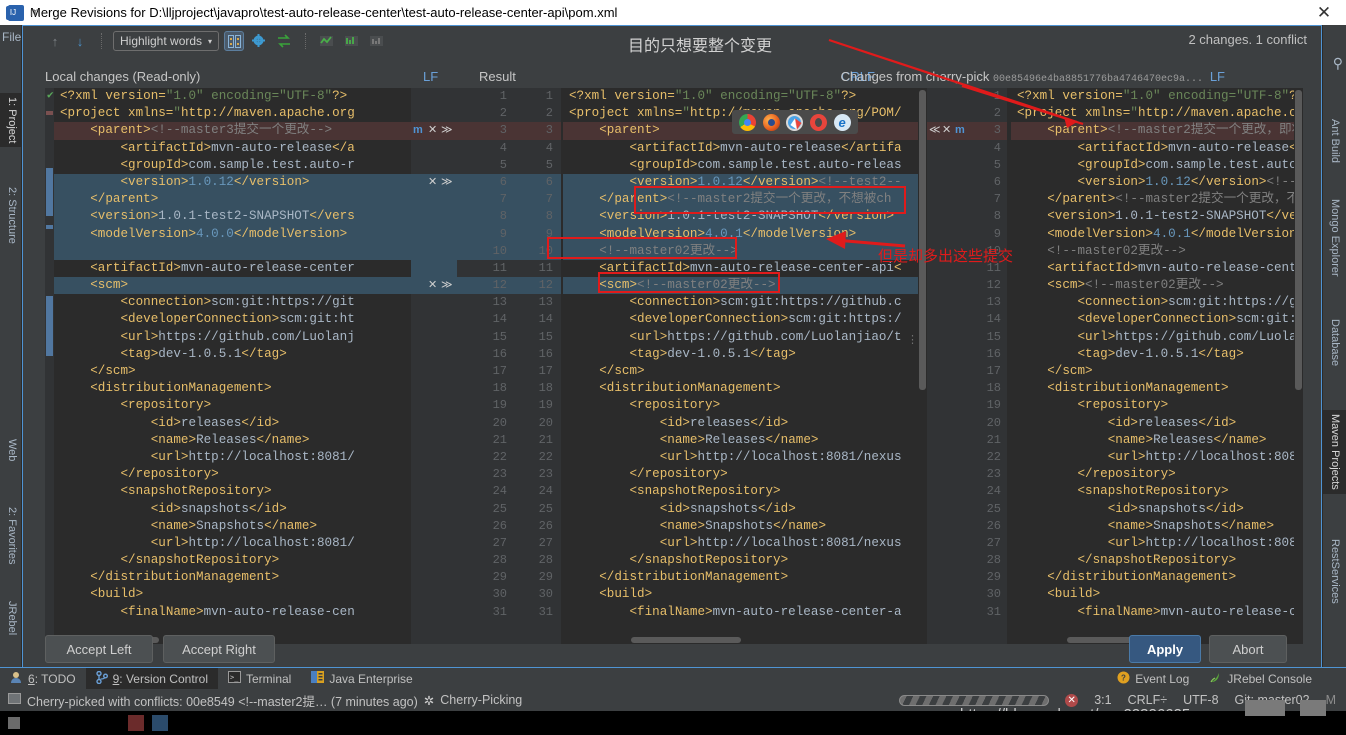 This screenshot has width=1346, height=735. What do you see at coordinates (232, 251) in the screenshot?
I see `code-line` at bounding box center [232, 251].